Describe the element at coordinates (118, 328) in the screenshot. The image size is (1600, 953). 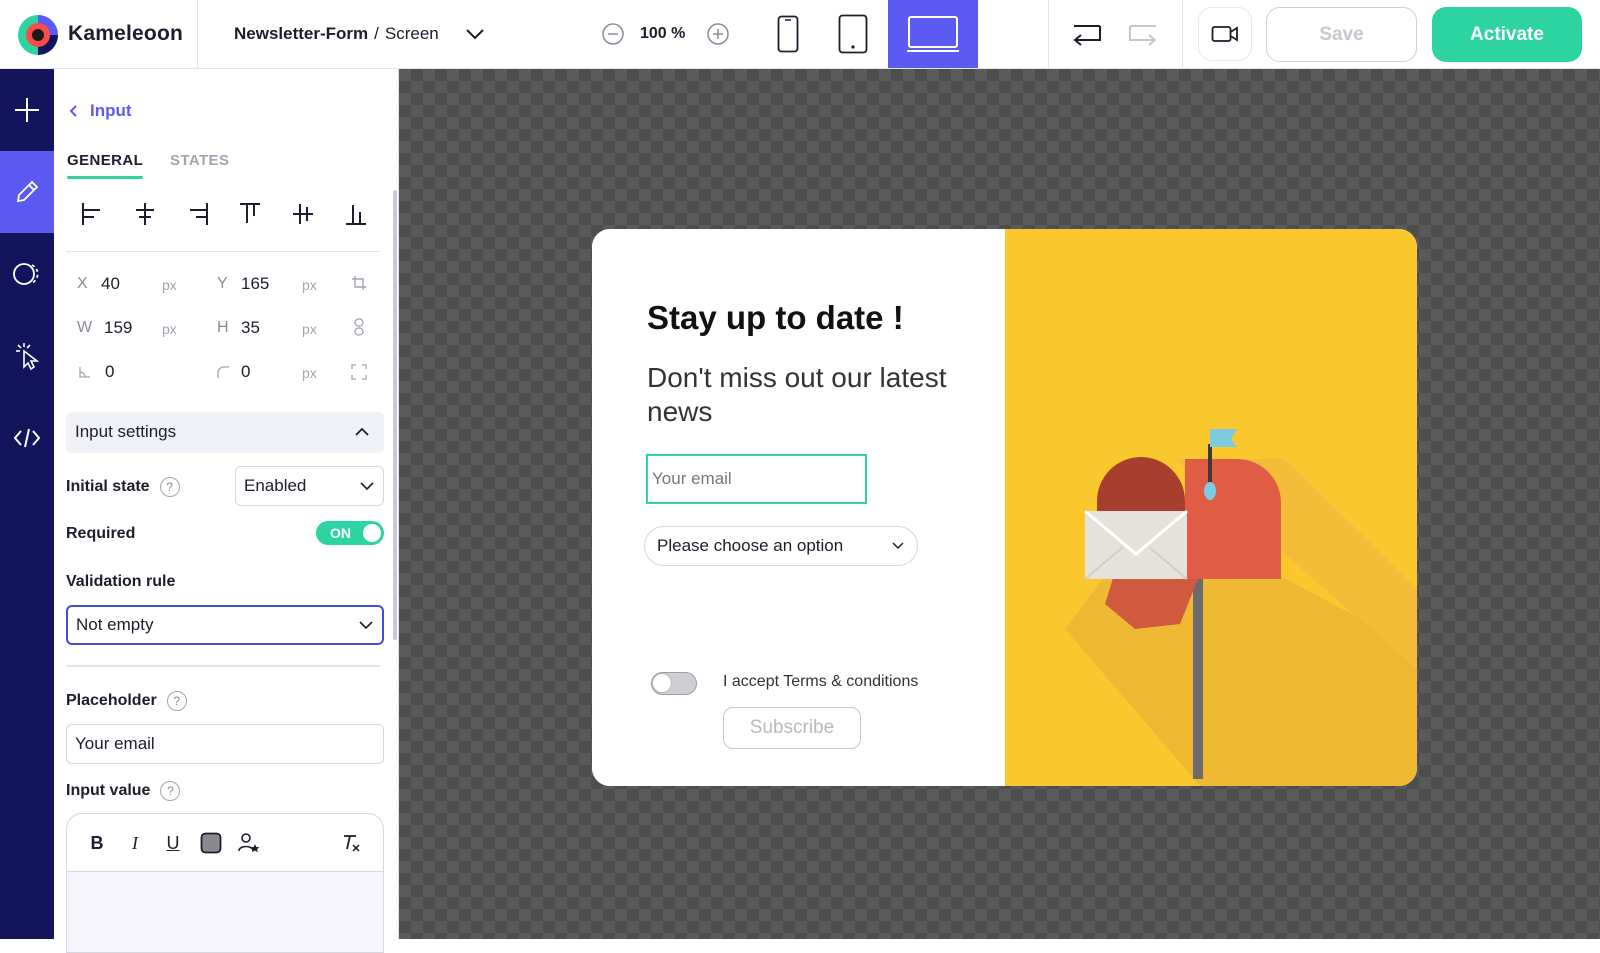
I see `w-input: 159` at that location.